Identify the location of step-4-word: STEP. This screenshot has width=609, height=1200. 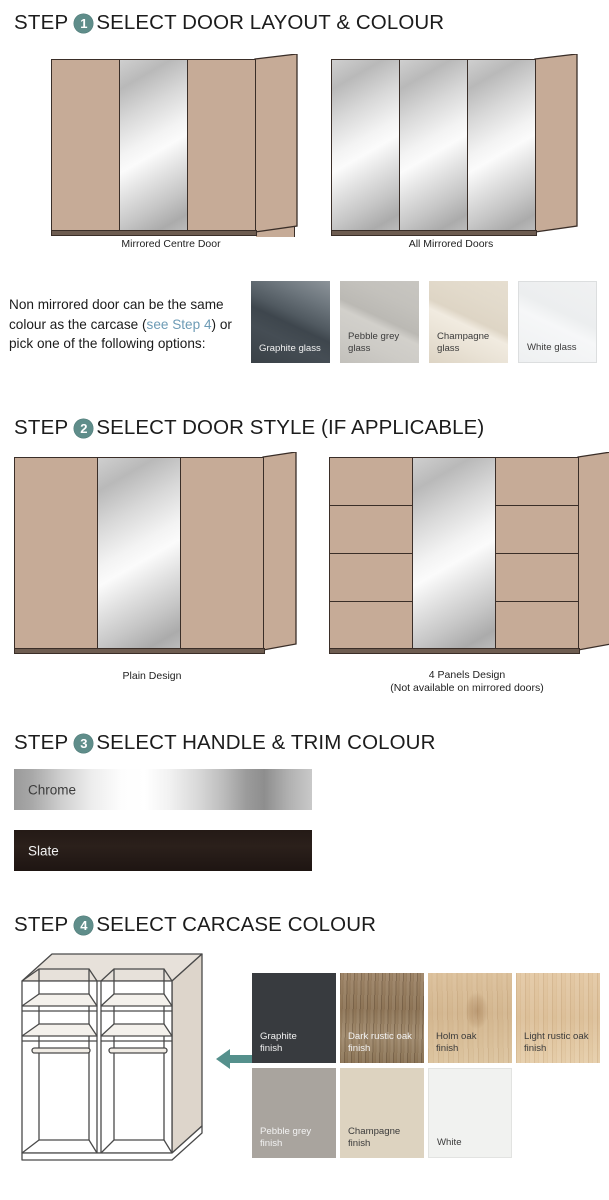
(41, 924).